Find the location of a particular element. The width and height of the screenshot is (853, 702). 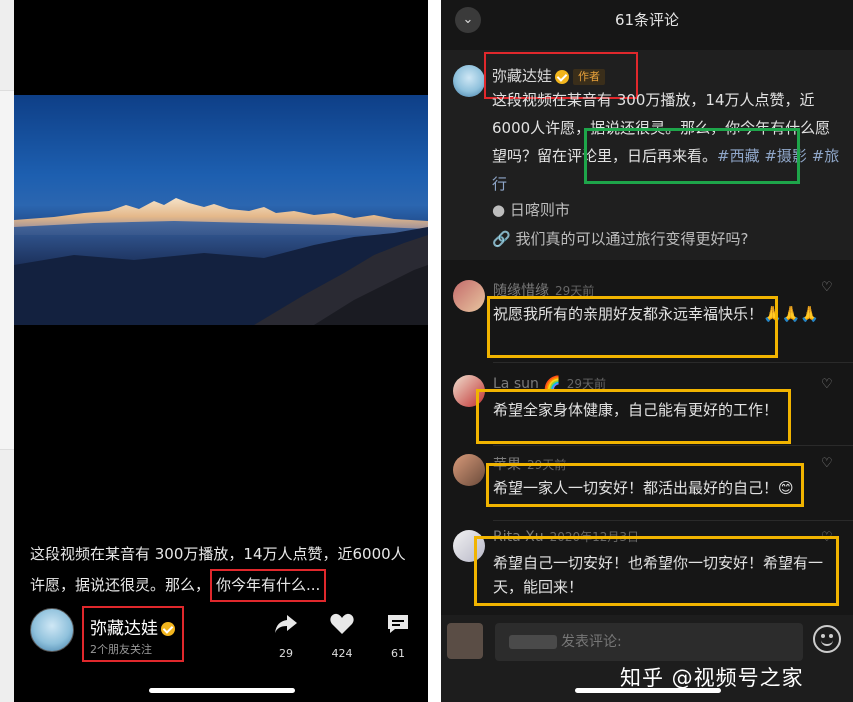

share-icon is located at coordinates (286, 626).